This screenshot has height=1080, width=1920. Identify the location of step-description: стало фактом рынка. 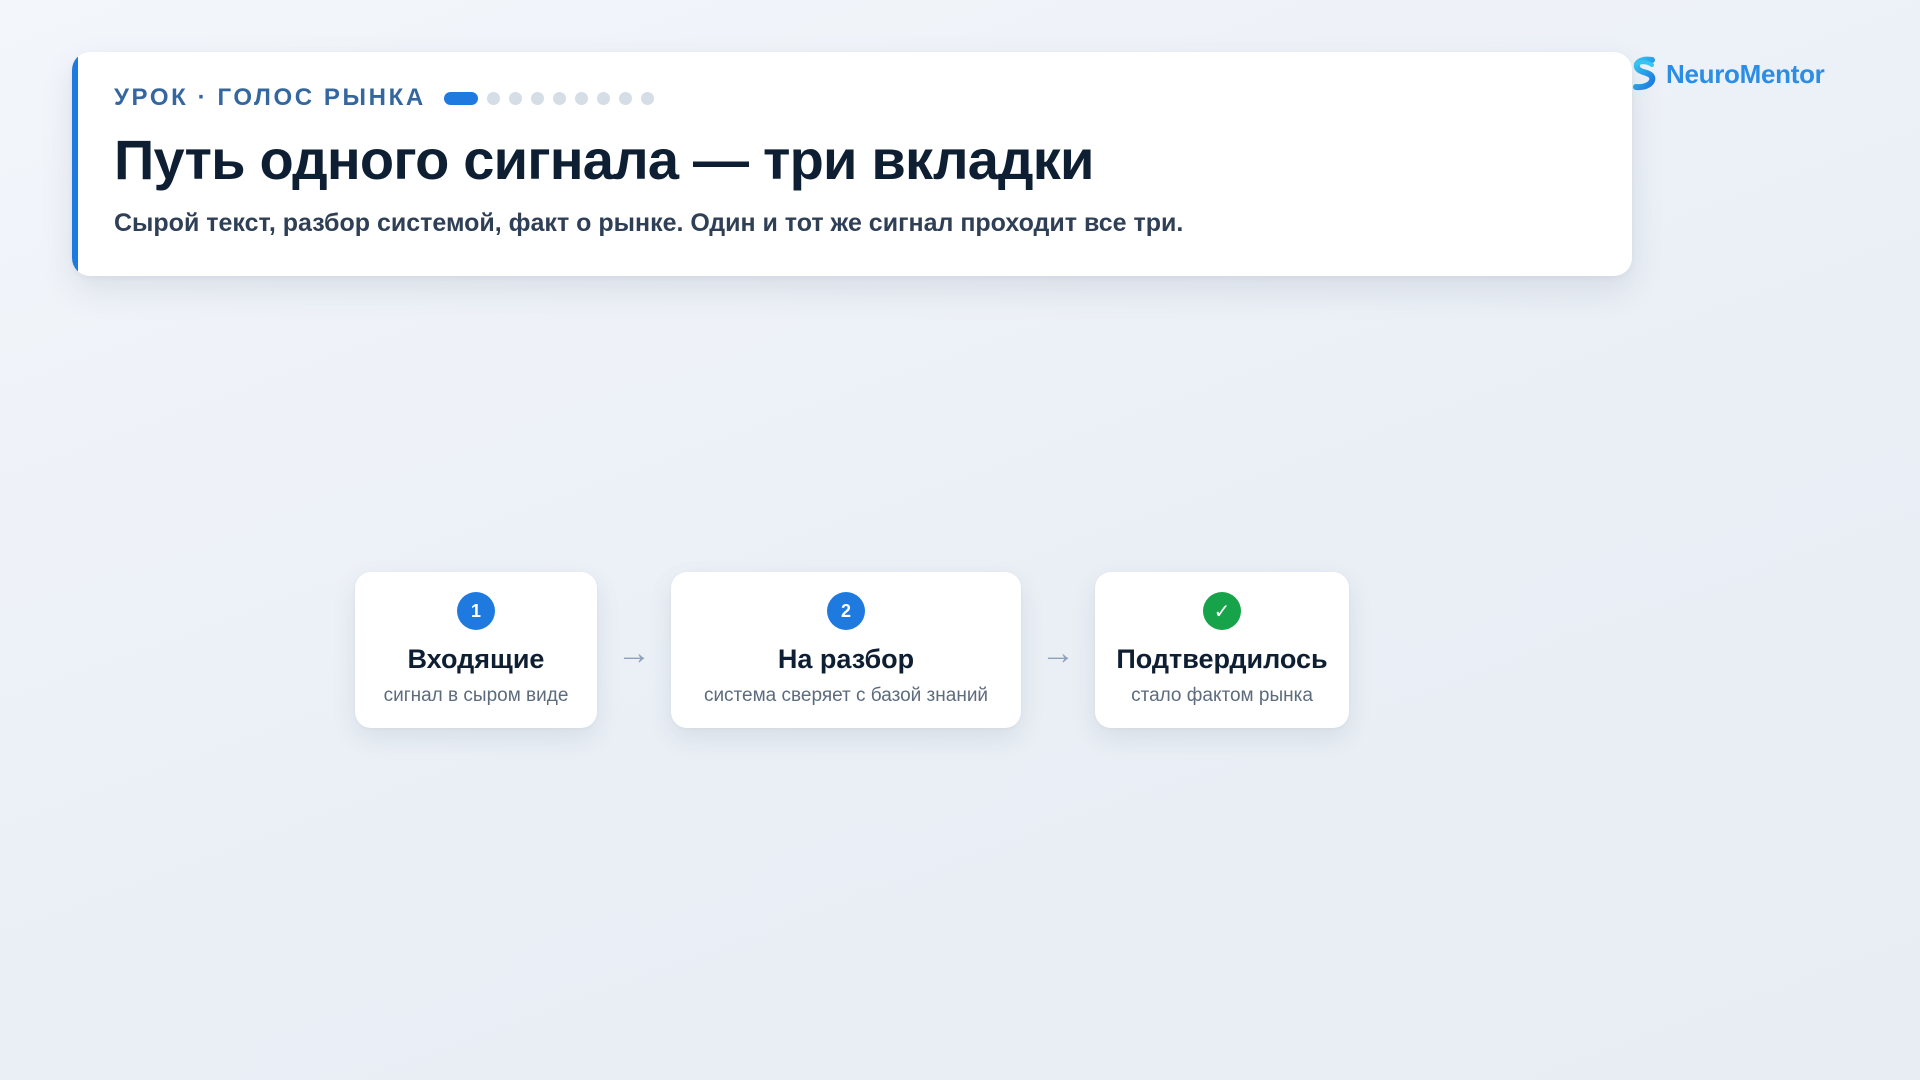
(1222, 695).